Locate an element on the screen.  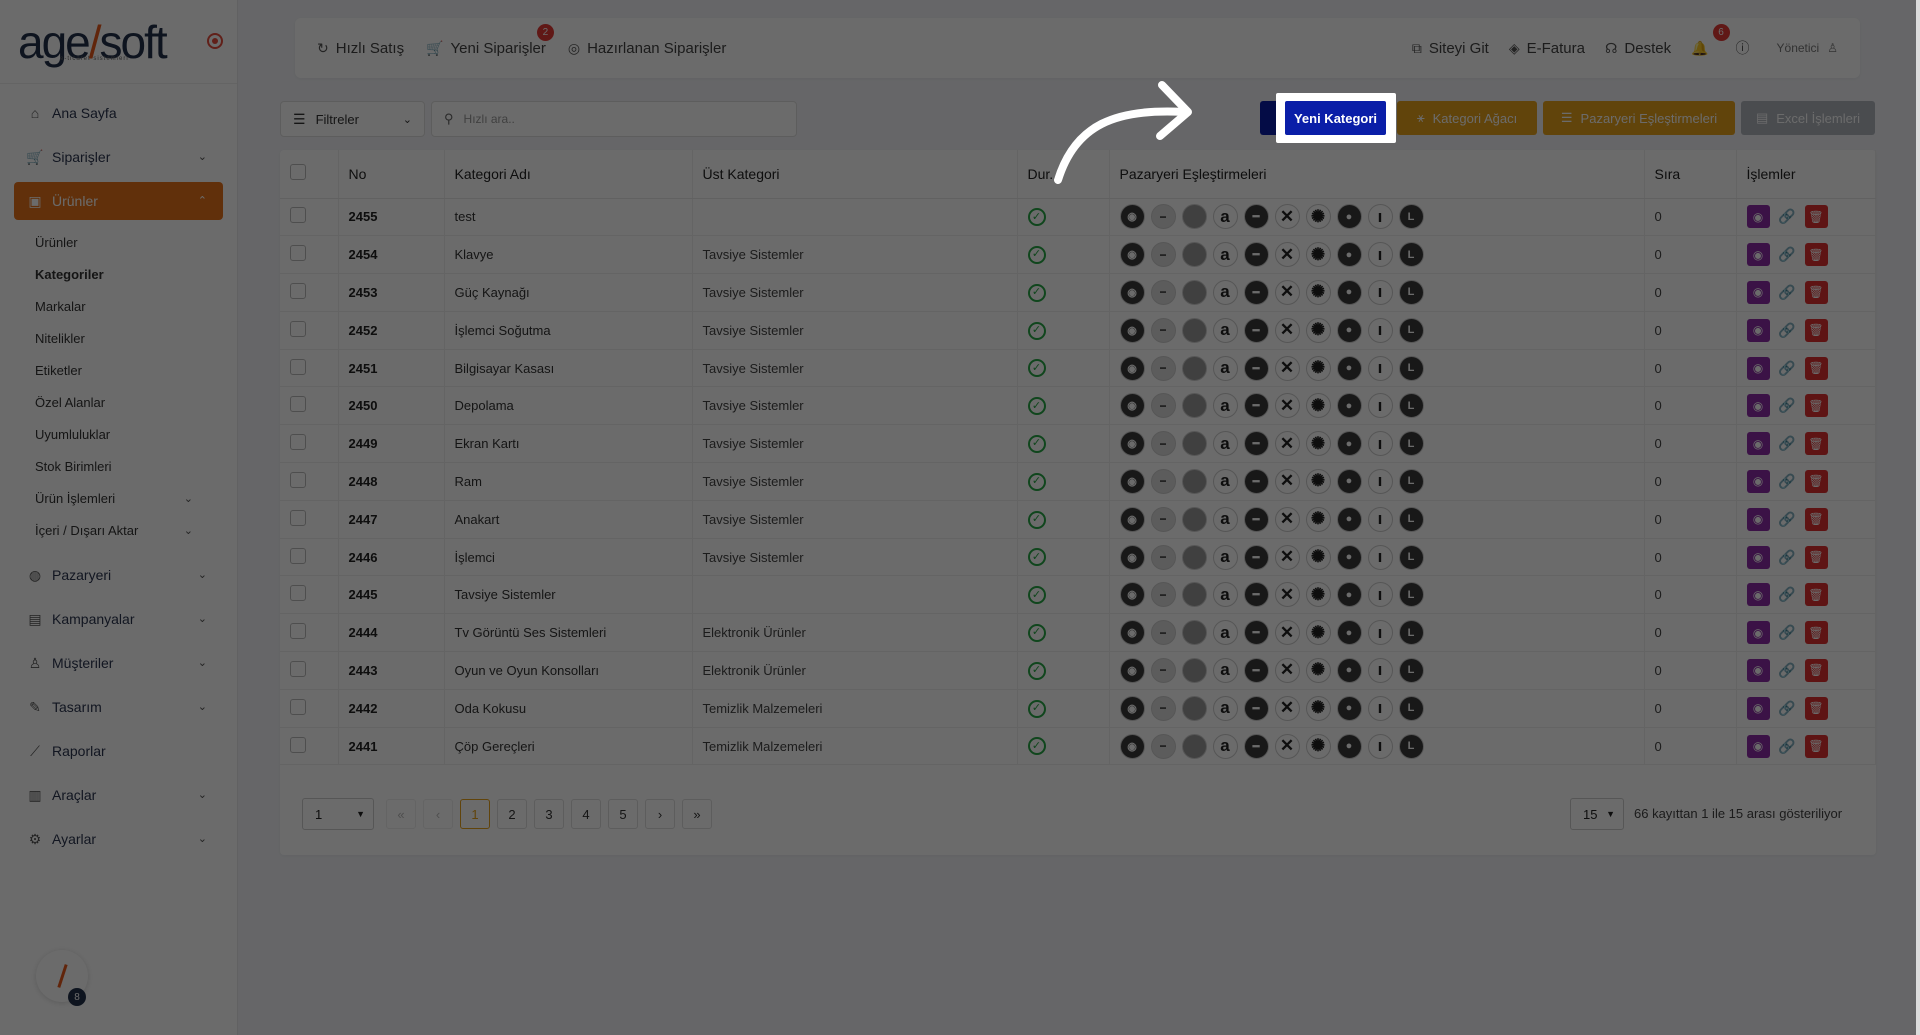
sidebar-subitem-products: Ürünler is located at coordinates (118, 242).